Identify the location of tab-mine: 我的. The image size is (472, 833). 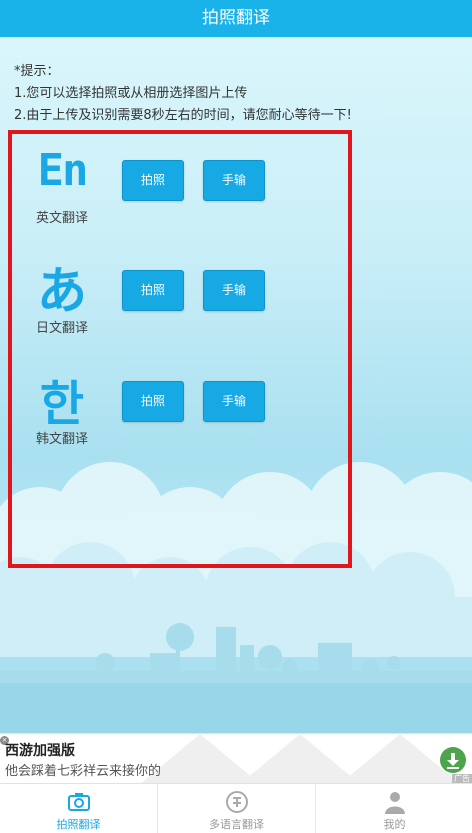
(394, 808).